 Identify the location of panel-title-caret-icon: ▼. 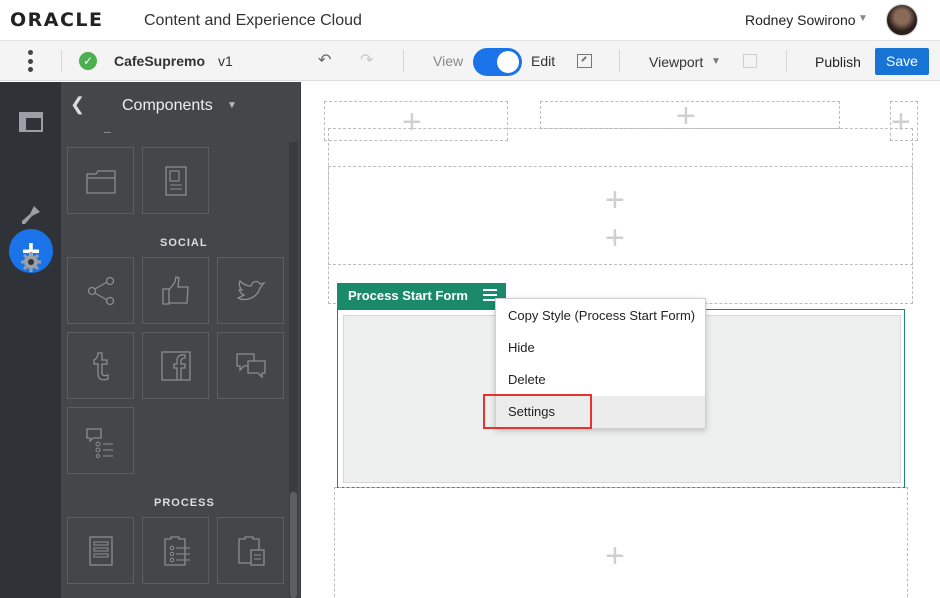
(232, 105).